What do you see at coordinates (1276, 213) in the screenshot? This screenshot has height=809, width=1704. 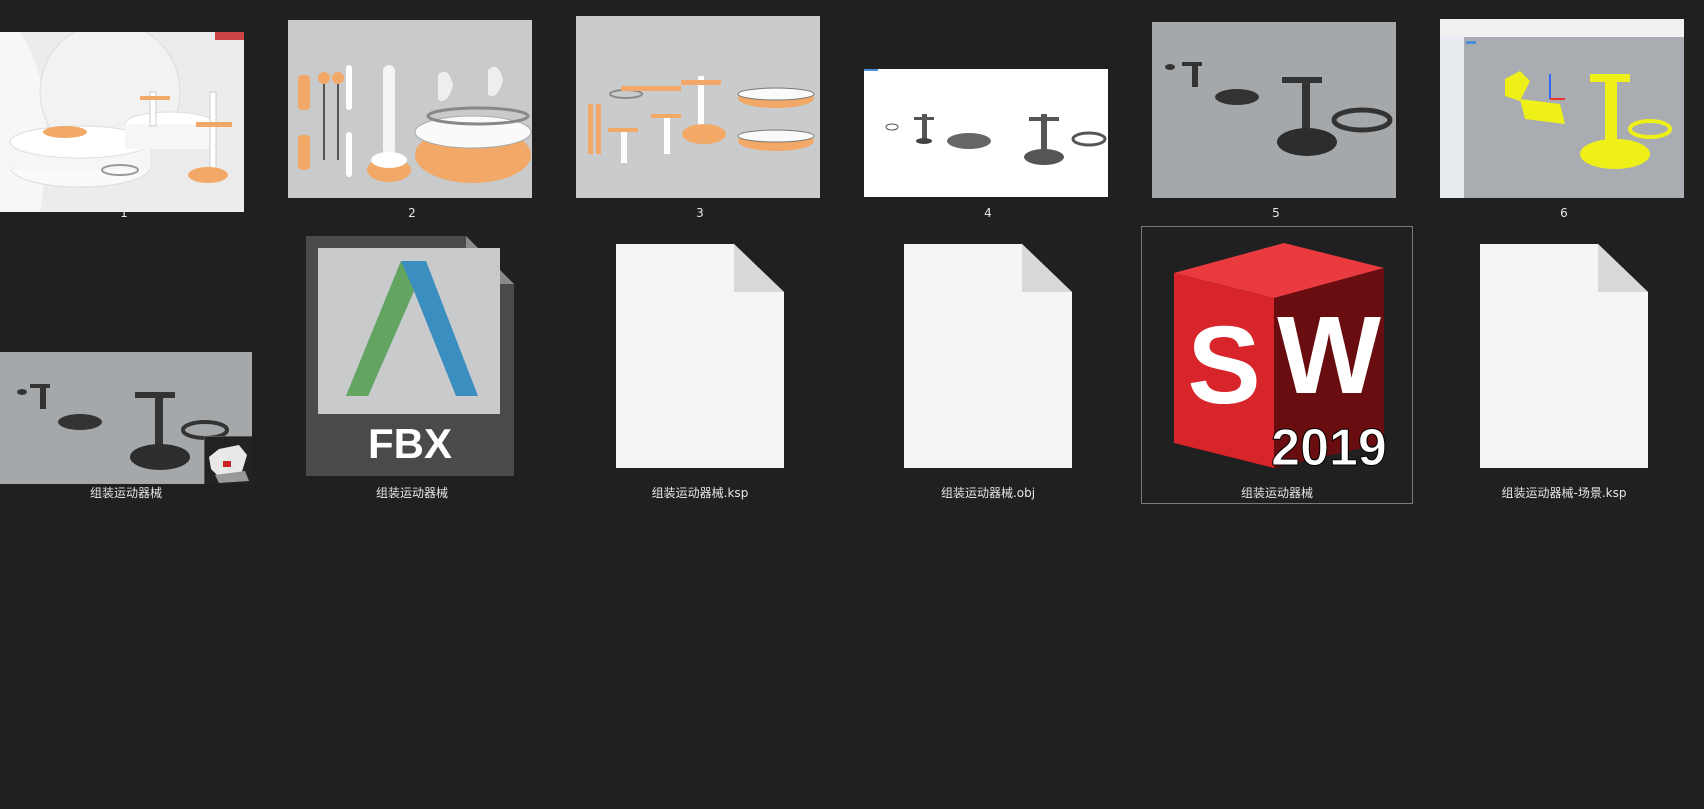 I see `file-label: 5` at bounding box center [1276, 213].